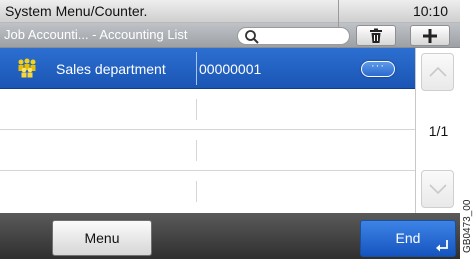 This screenshot has height=259, width=476. I want to click on plus-icon, so click(430, 35).